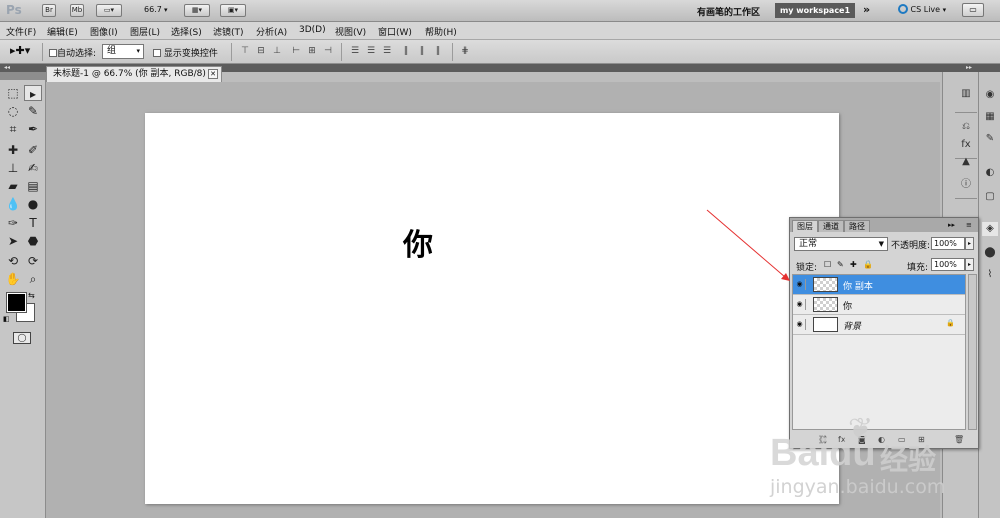  Describe the element at coordinates (857, 226) in the screenshot. I see `tab-paths: 路径` at that location.